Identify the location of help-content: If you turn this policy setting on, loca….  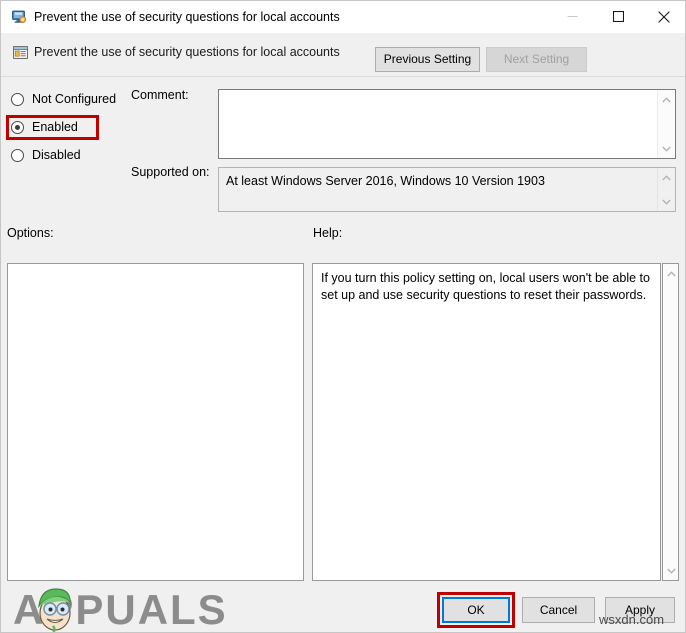
(485, 286).